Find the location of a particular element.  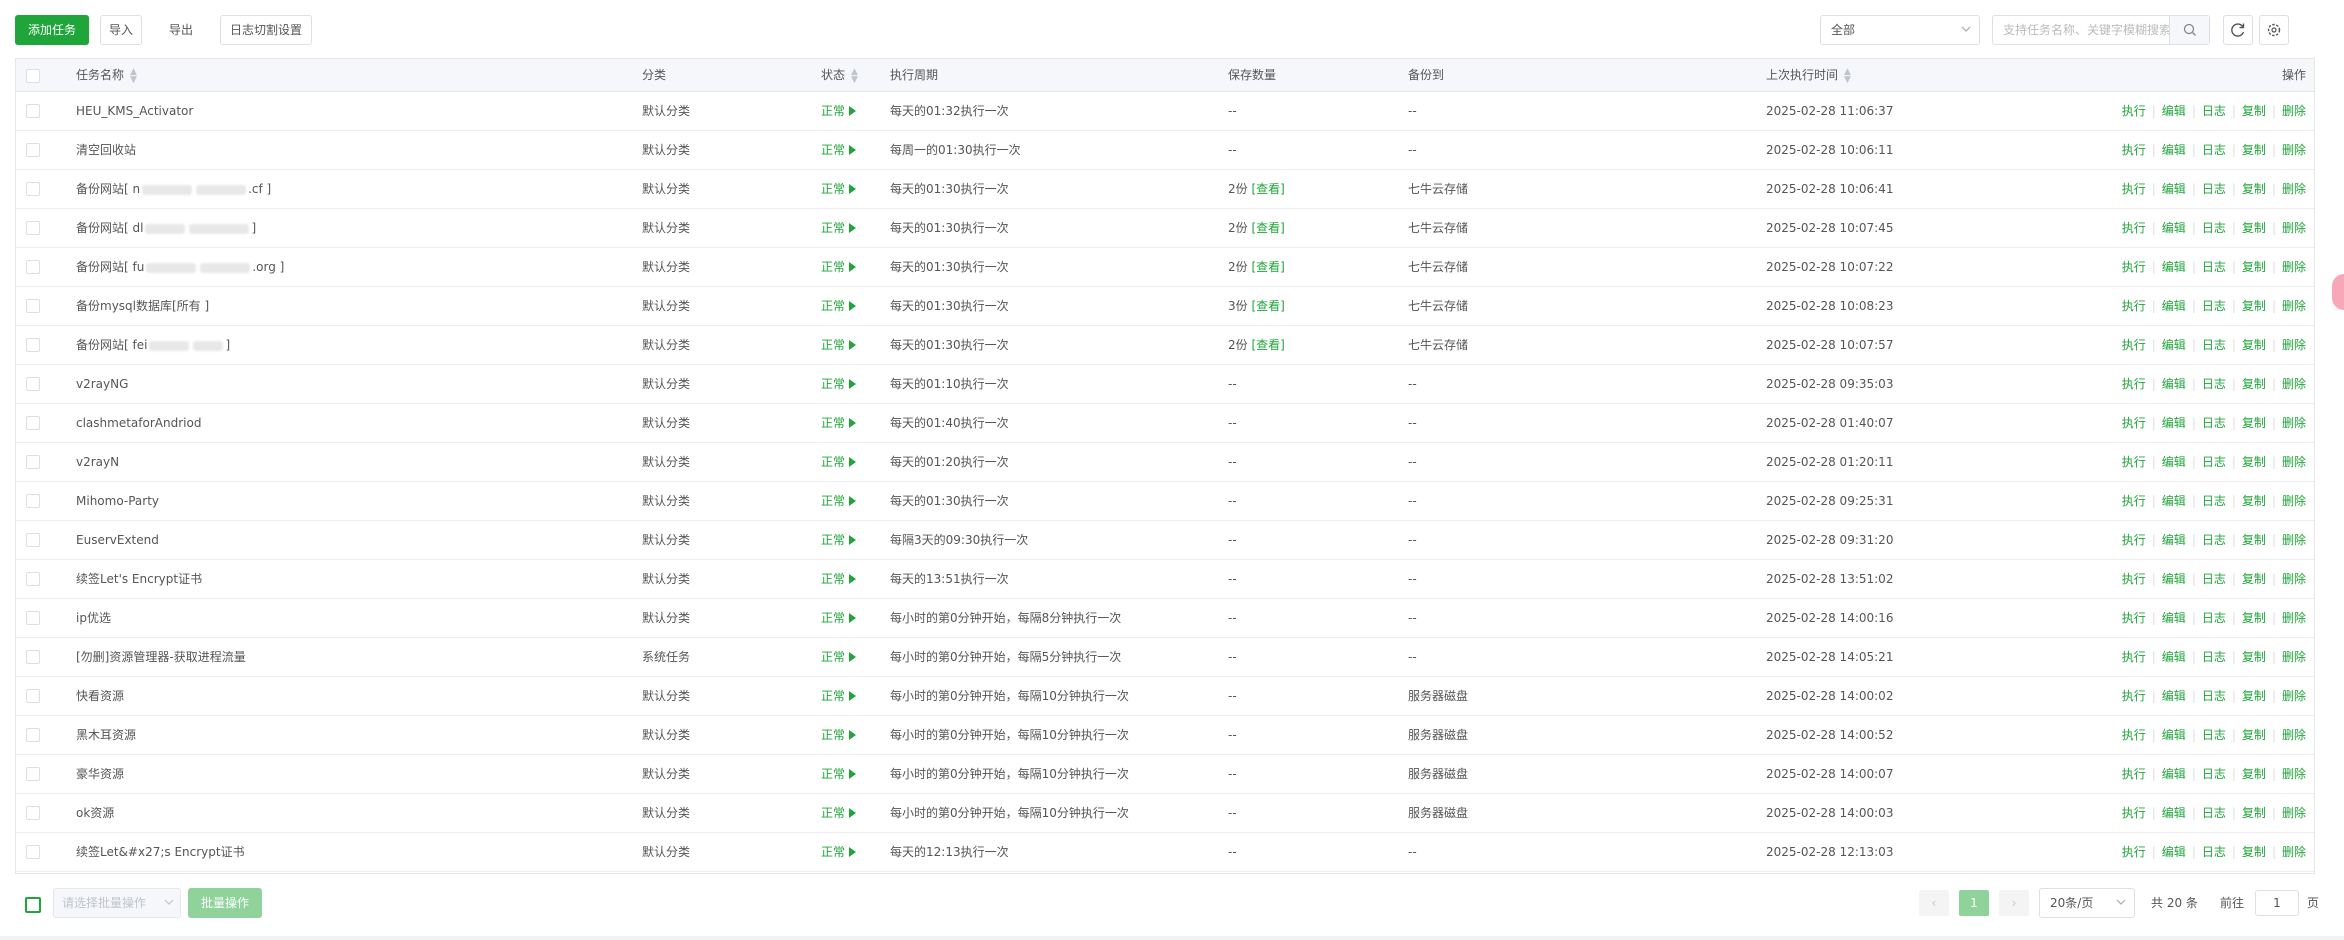

refresh-button is located at coordinates (2238, 30).